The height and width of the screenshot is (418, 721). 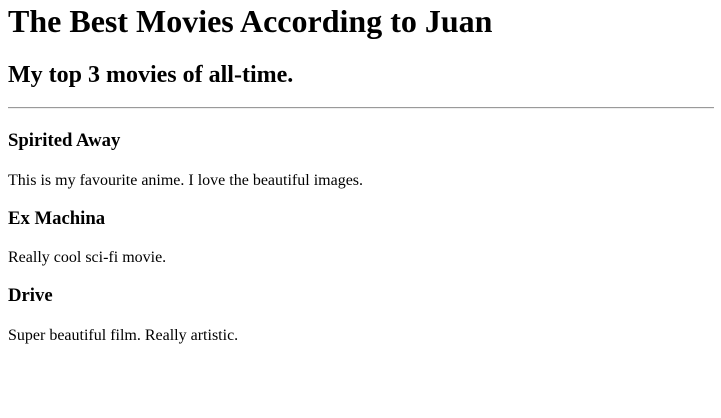 What do you see at coordinates (123, 335) in the screenshot?
I see `movie-description-drive: Super beautiful film. Really artistic.` at bounding box center [123, 335].